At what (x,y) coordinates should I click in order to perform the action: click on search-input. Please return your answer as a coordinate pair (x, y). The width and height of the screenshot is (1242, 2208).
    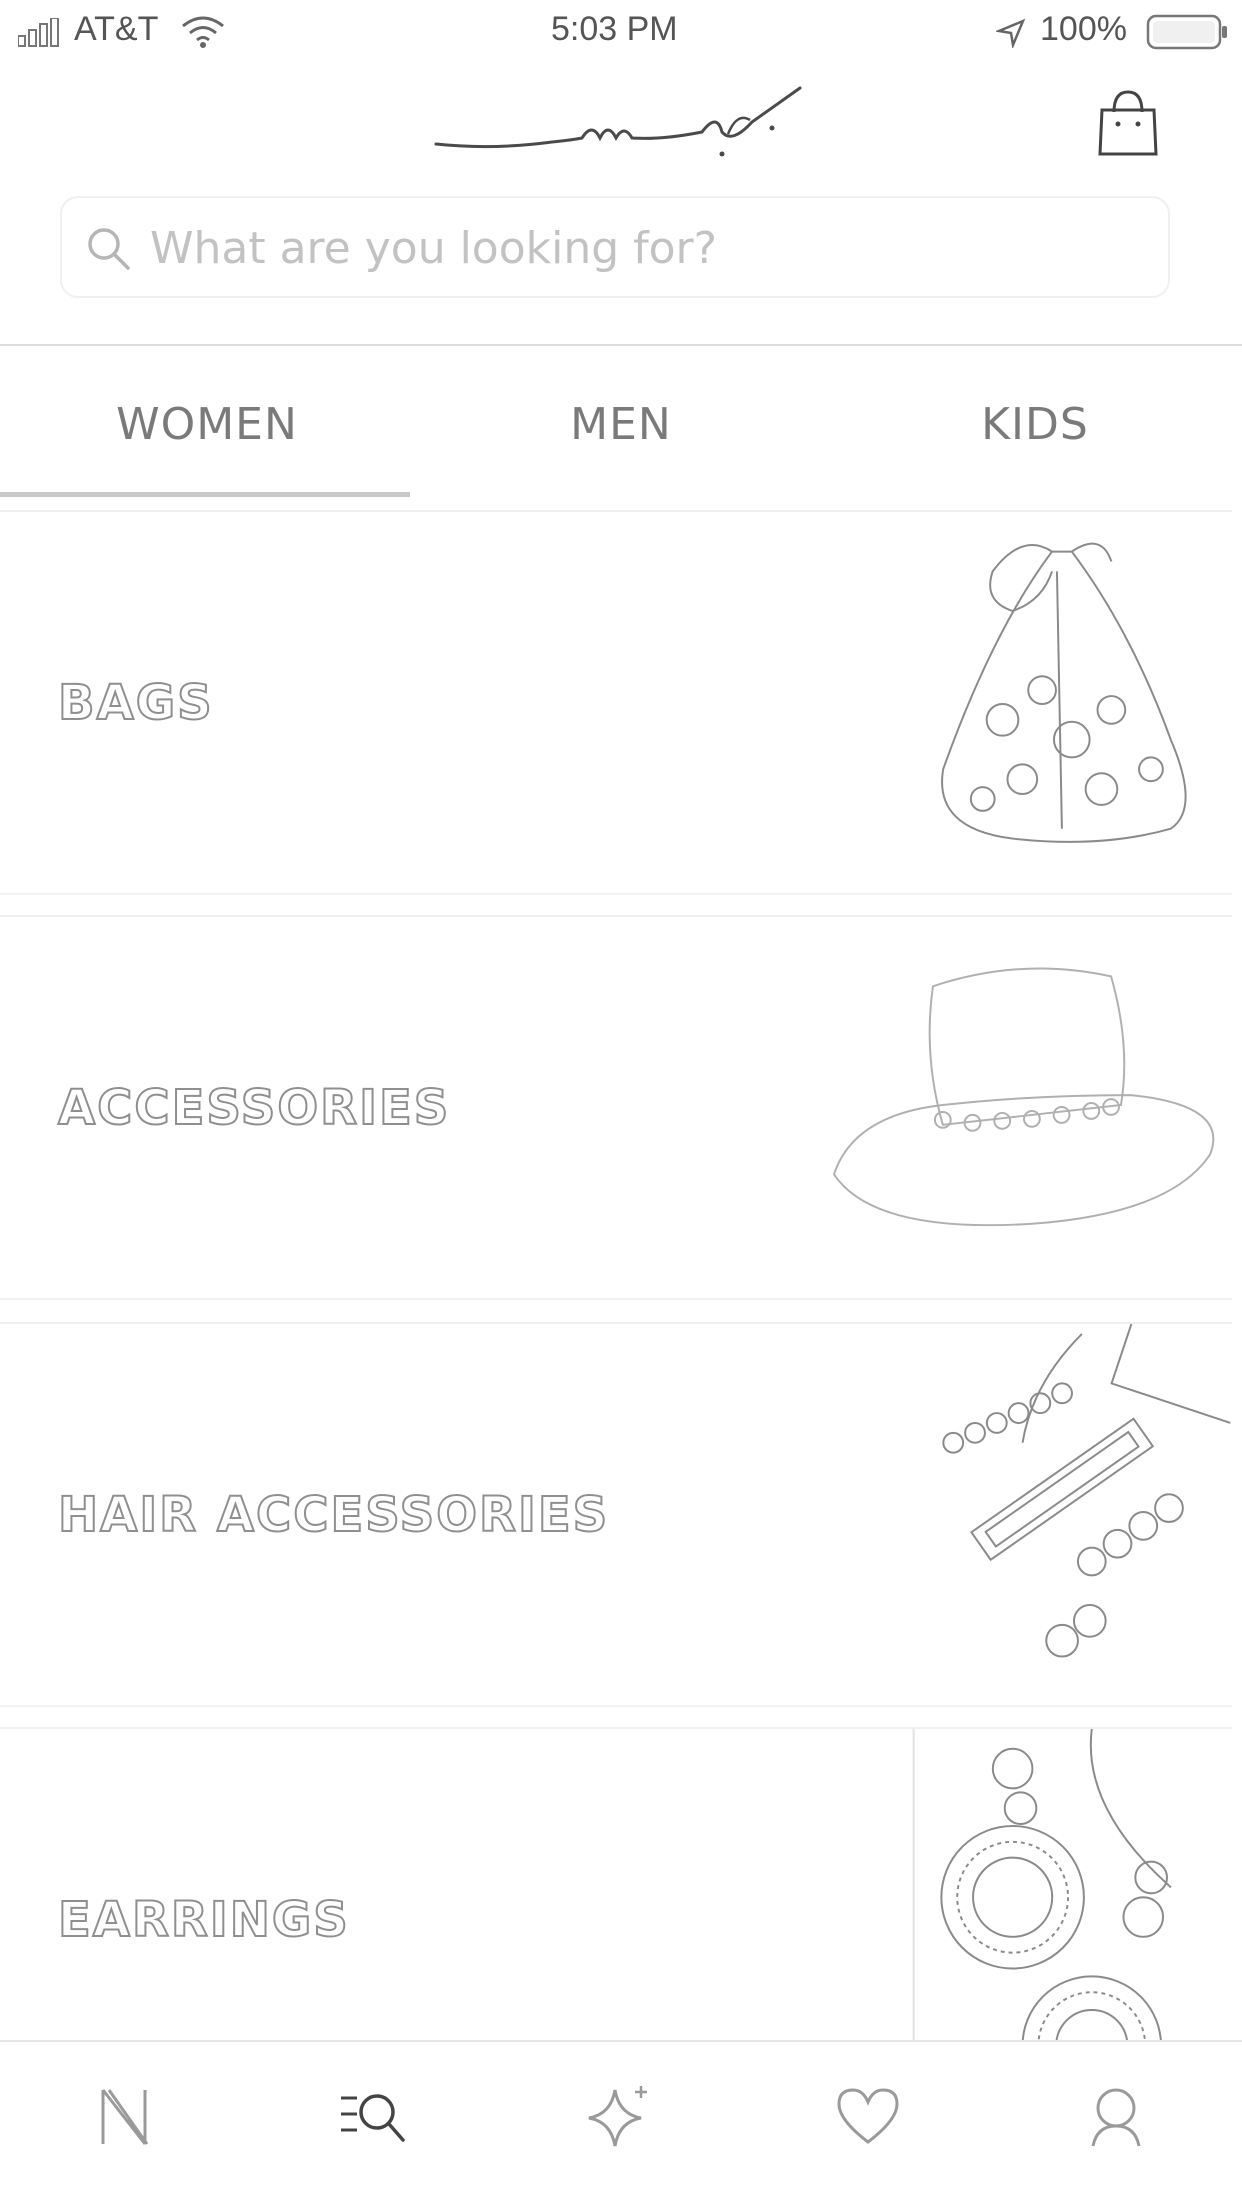
    Looking at the image, I should click on (645, 248).